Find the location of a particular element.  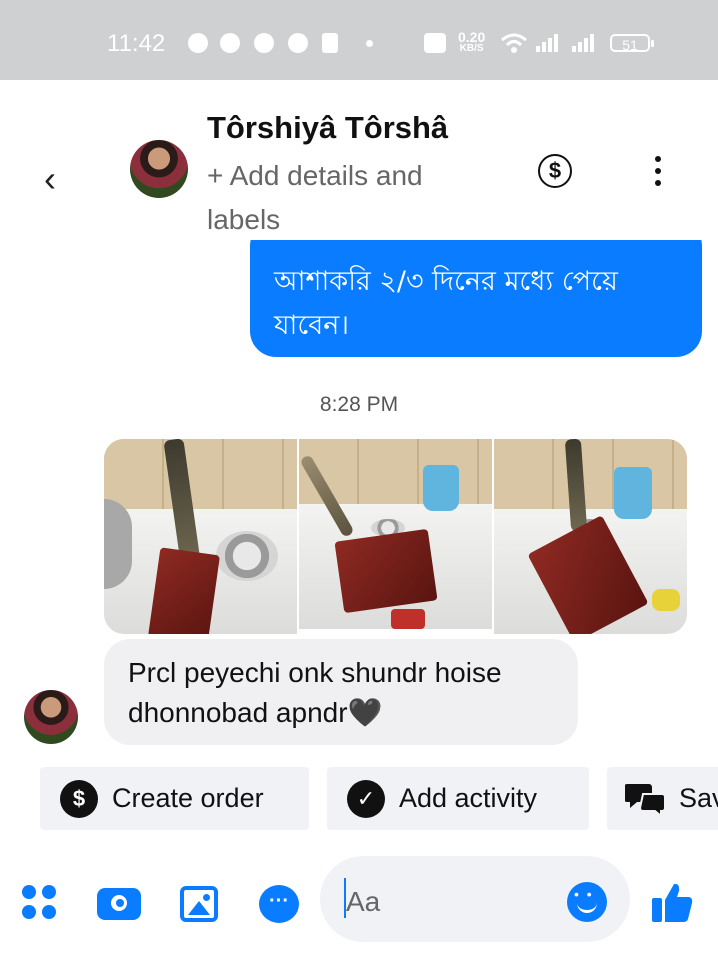

save-button: Save is located at coordinates (662, 798).